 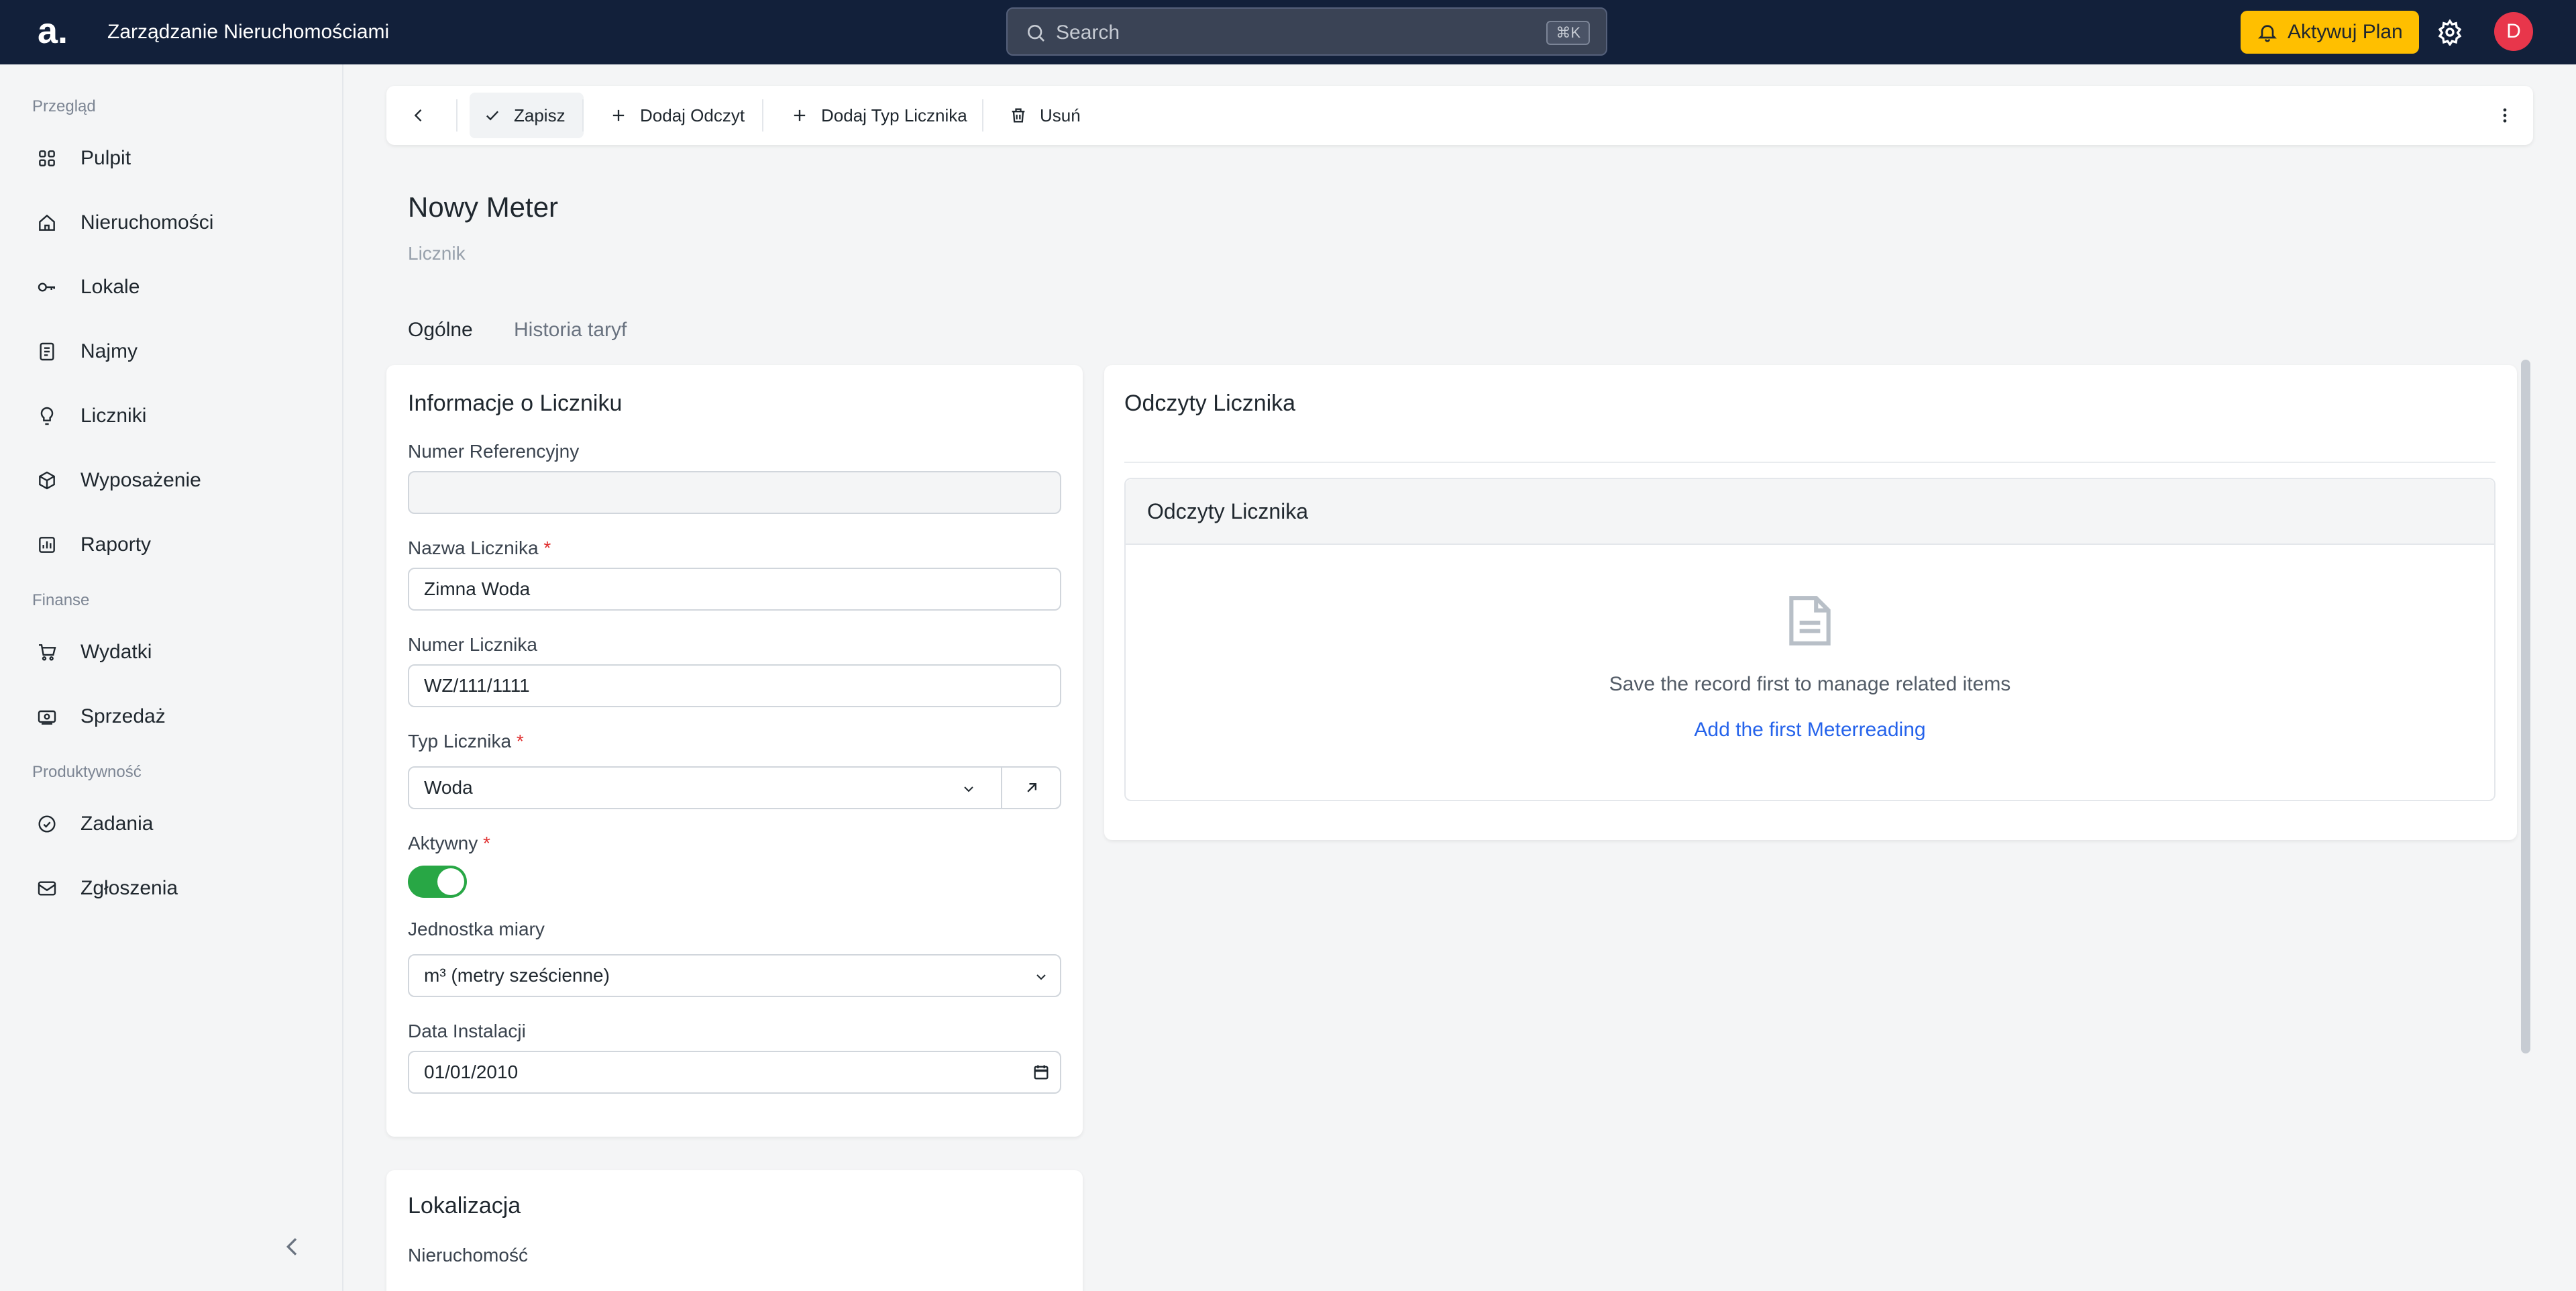 What do you see at coordinates (174, 287) in the screenshot?
I see `sidebar-item-lokale: Lokale` at bounding box center [174, 287].